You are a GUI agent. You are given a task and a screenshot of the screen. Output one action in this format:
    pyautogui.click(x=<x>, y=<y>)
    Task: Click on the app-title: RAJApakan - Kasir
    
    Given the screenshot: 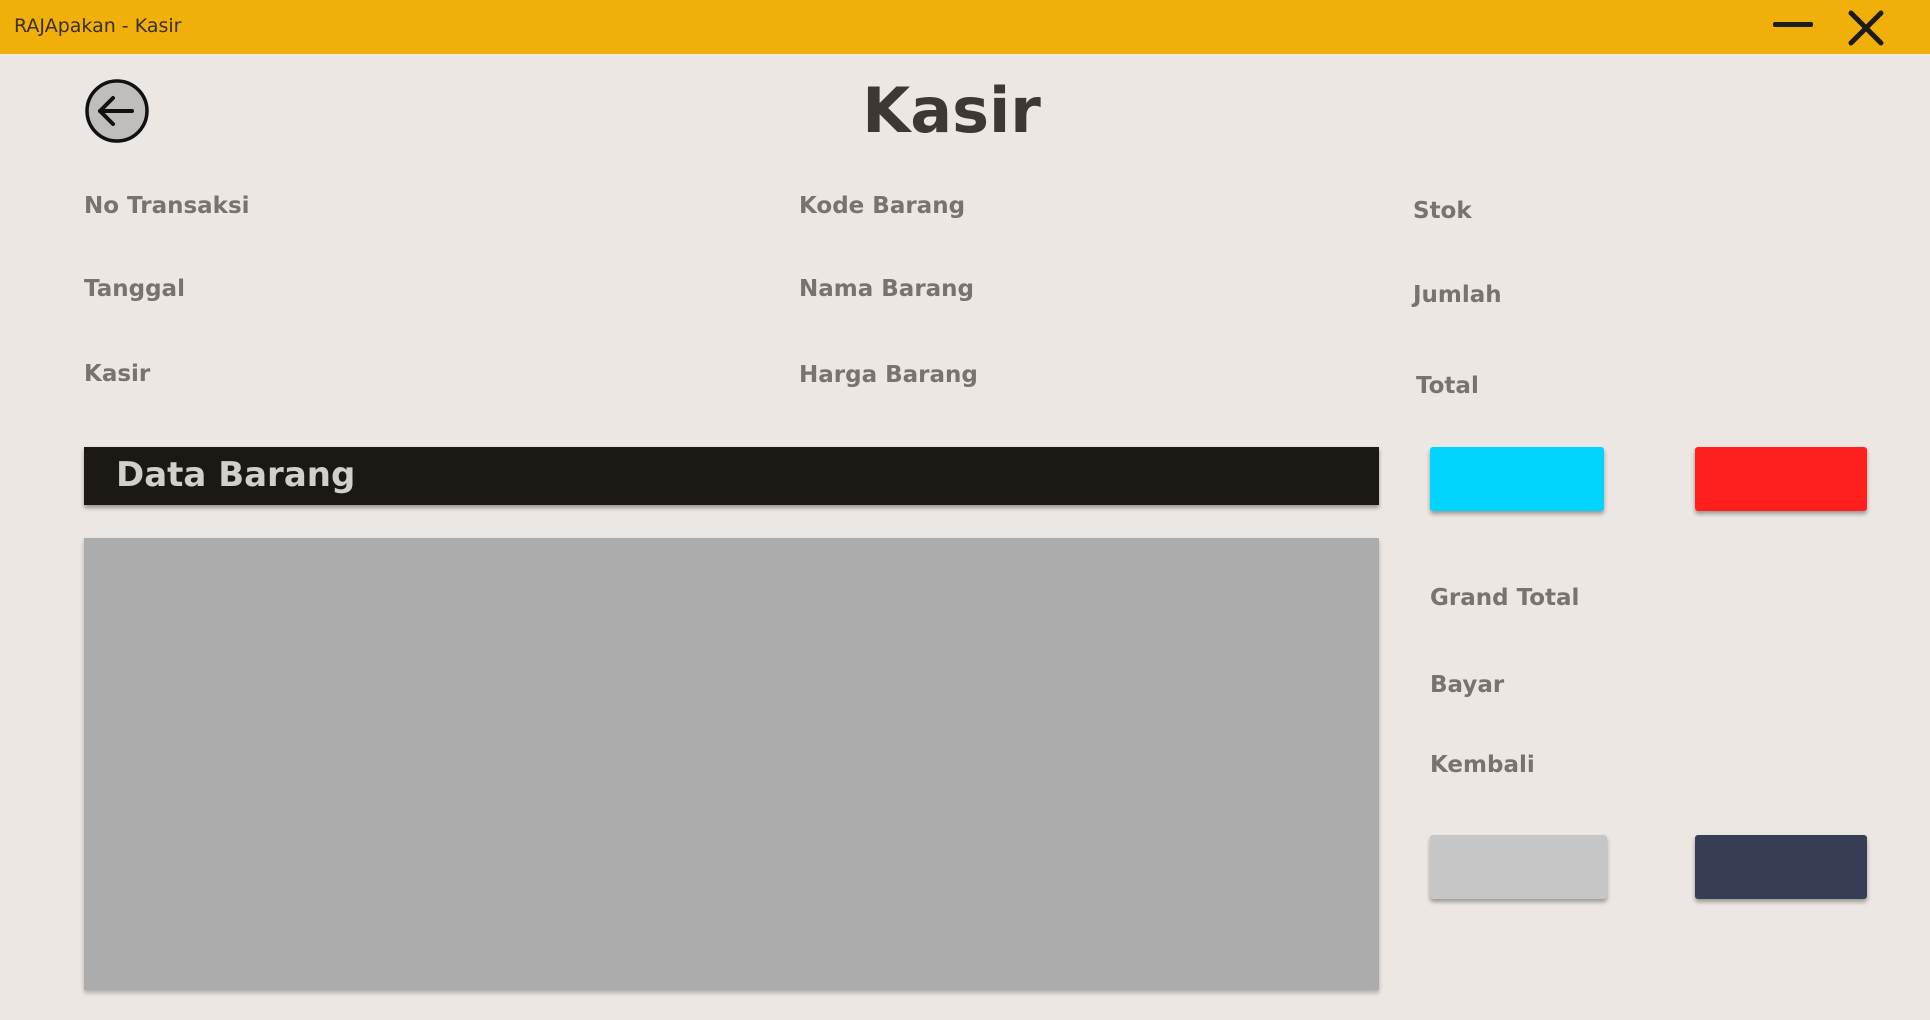 What is the action you would take?
    pyautogui.click(x=98, y=26)
    